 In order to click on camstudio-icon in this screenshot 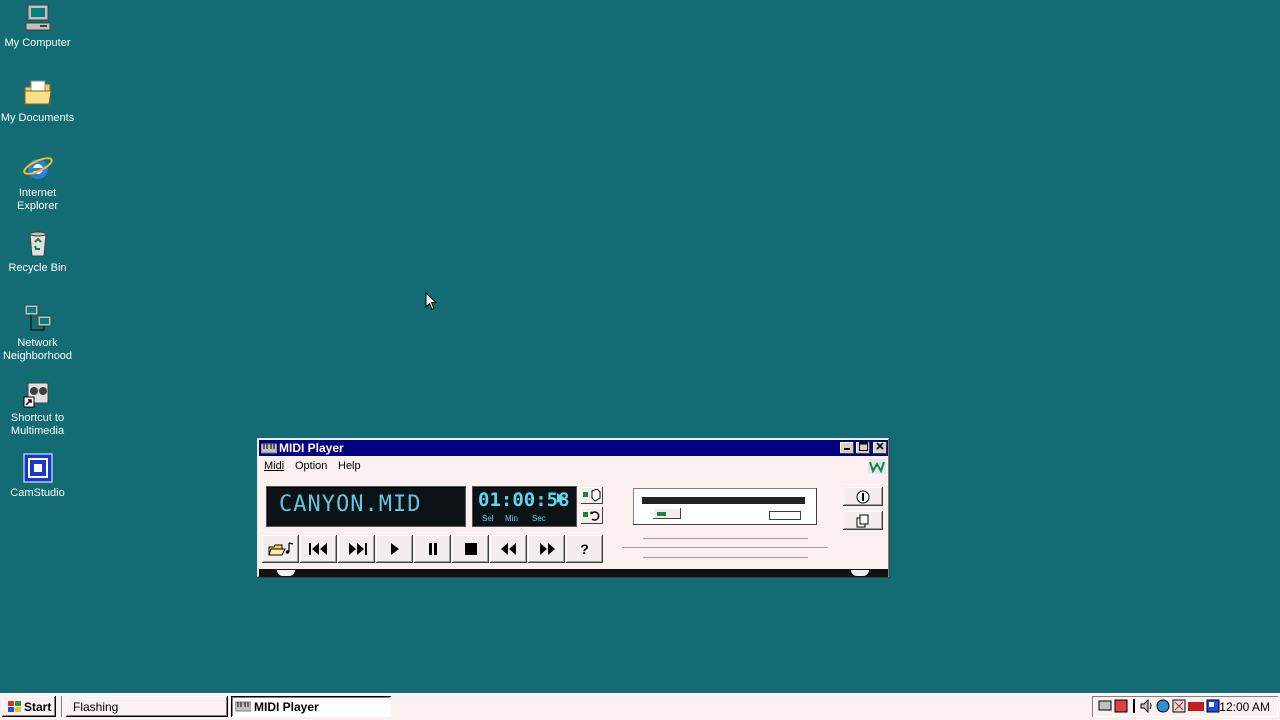, I will do `click(37, 468)`.